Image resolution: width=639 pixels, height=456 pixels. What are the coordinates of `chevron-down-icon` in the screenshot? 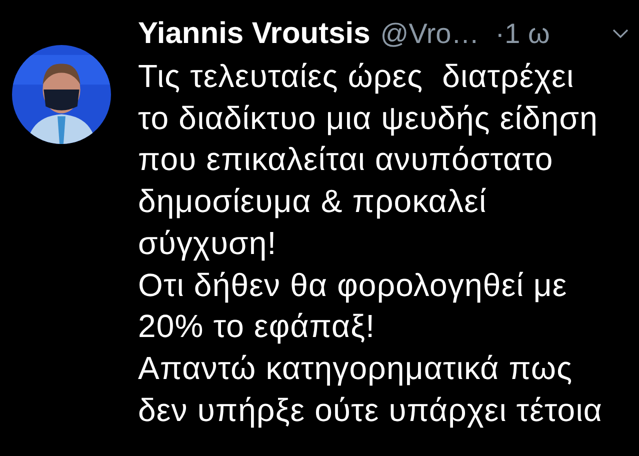 It's located at (620, 34).